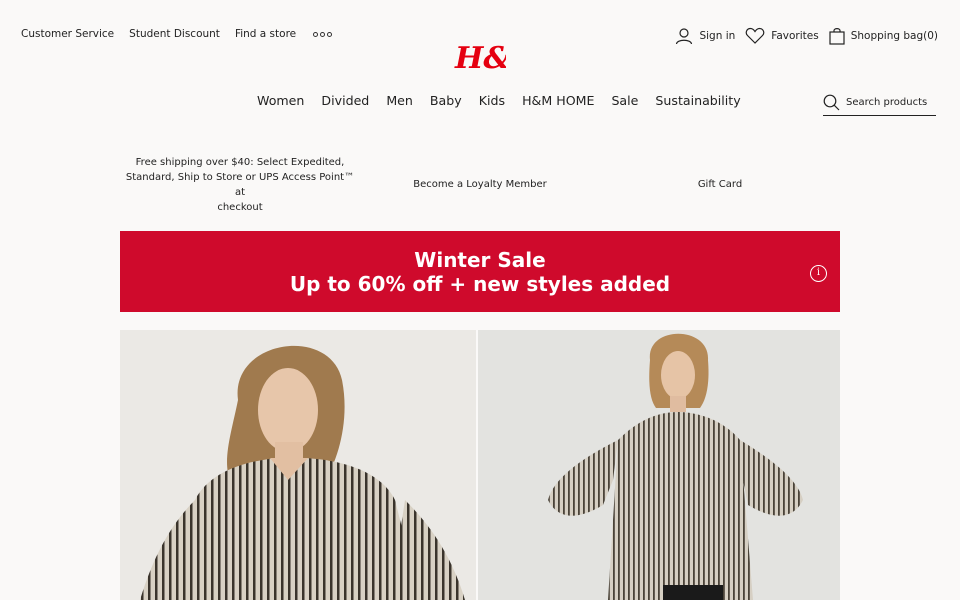 The height and width of the screenshot is (600, 960). I want to click on heart-icon, so click(755, 35).